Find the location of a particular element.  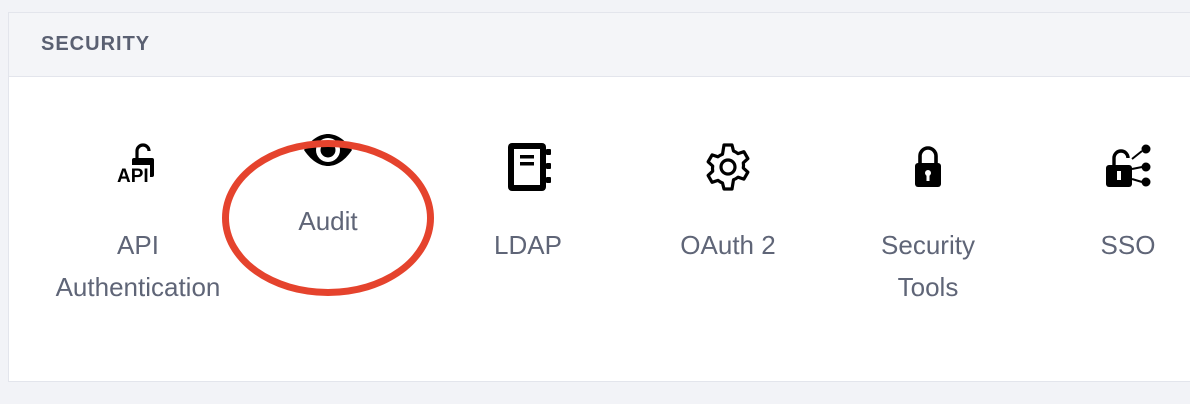

tile-security-tools: Security Tools is located at coordinates (928, 194).